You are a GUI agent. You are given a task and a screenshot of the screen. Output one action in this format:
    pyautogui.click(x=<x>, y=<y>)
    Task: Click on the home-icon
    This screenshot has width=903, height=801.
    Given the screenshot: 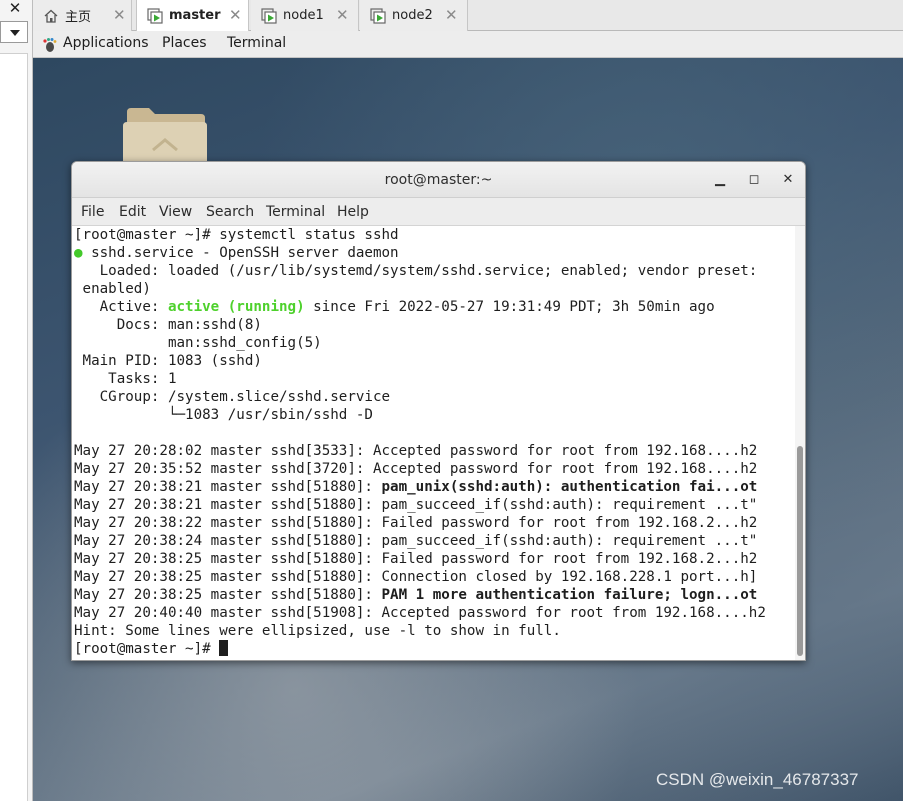 What is the action you would take?
    pyautogui.click(x=51, y=16)
    